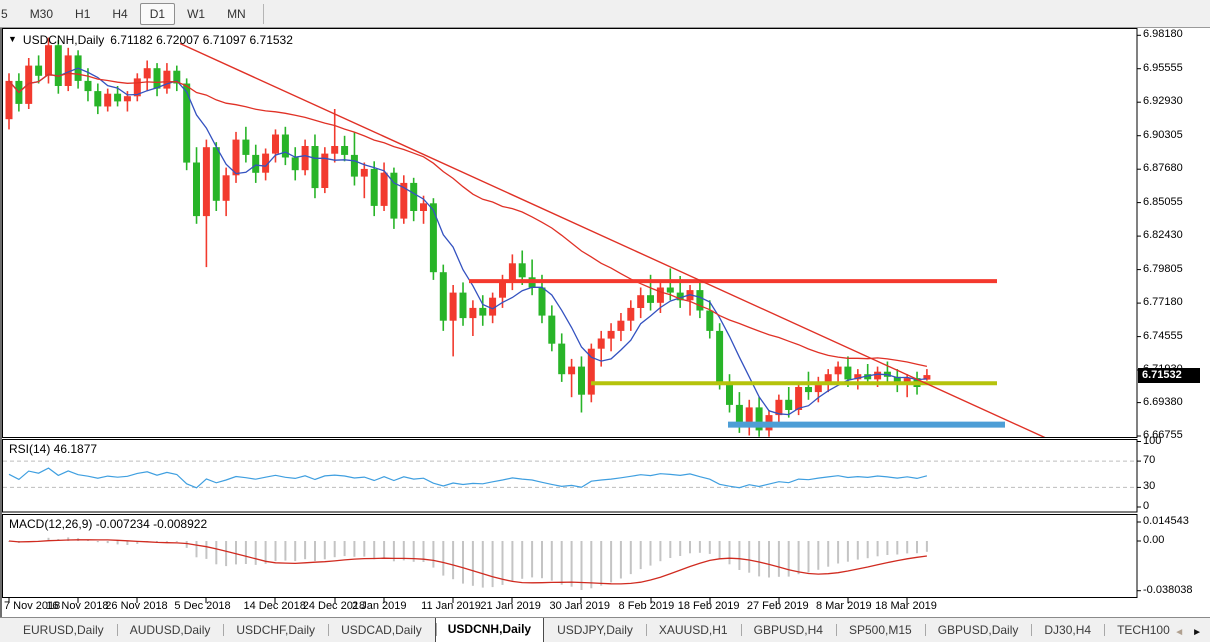 The width and height of the screenshot is (1210, 642). What do you see at coordinates (580, 606) in the screenshot?
I see `date-axis-label: 30 Jan 2019` at bounding box center [580, 606].